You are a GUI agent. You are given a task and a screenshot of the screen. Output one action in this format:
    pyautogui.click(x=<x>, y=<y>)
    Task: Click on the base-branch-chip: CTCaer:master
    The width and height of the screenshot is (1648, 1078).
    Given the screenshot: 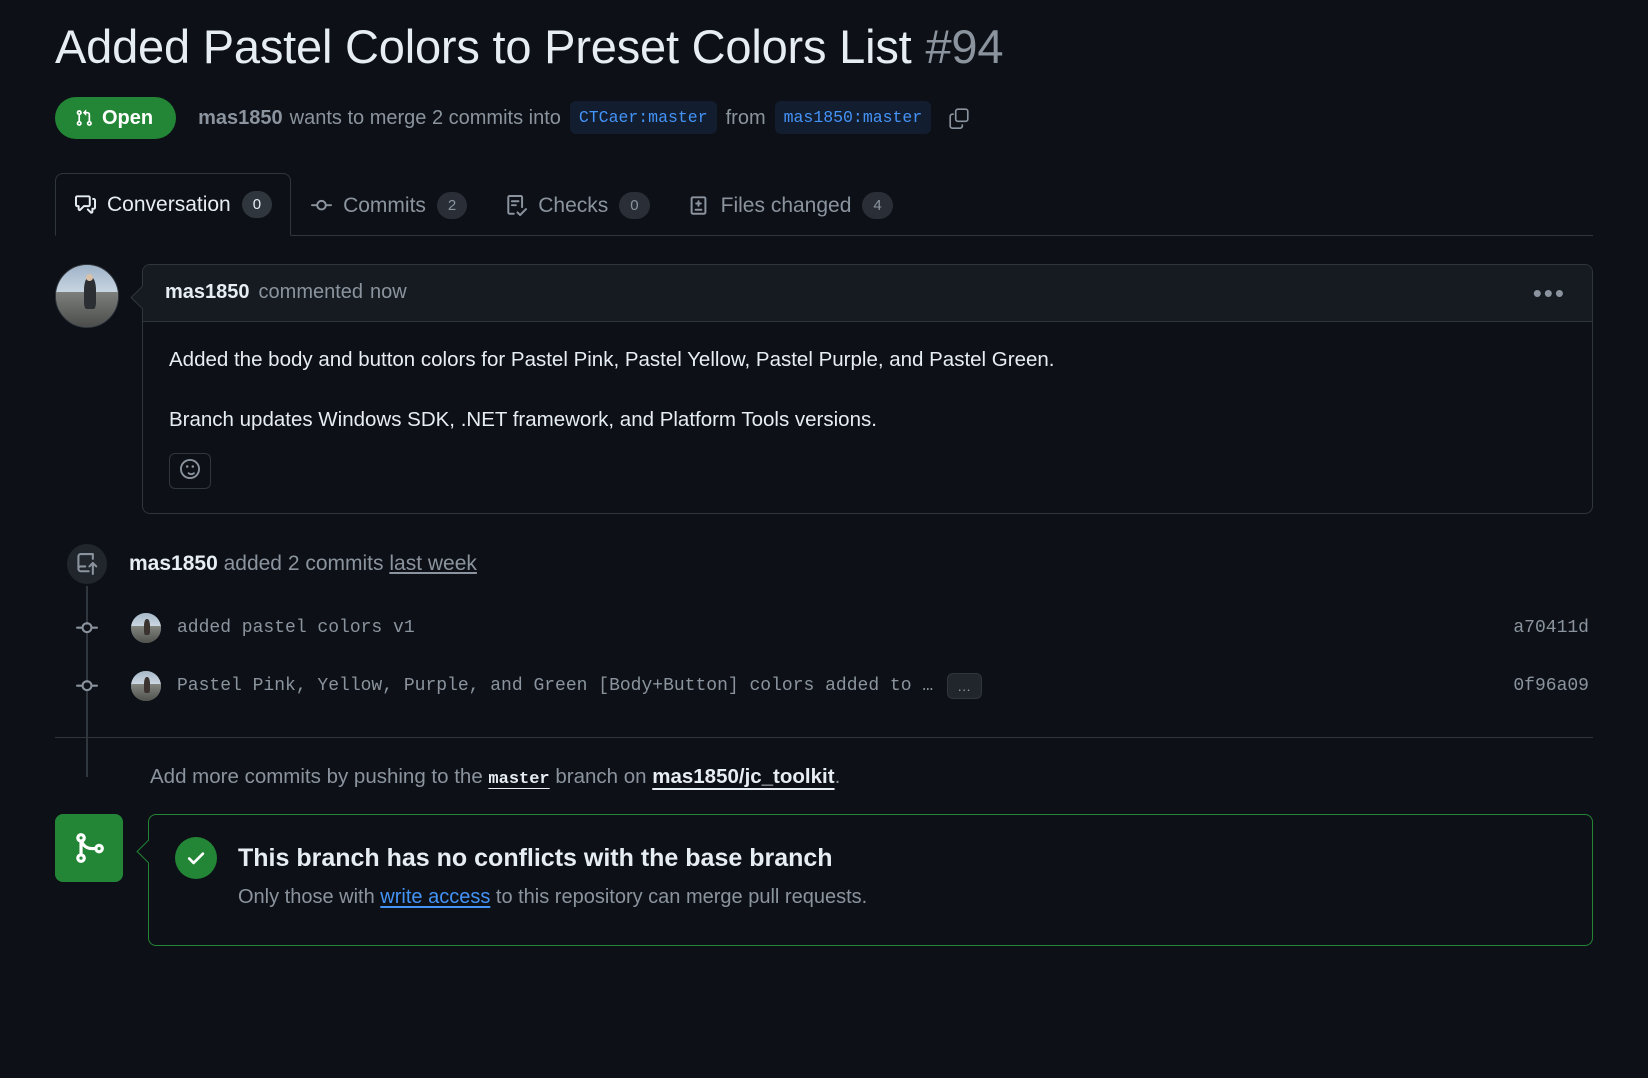 What is the action you would take?
    pyautogui.click(x=643, y=118)
    